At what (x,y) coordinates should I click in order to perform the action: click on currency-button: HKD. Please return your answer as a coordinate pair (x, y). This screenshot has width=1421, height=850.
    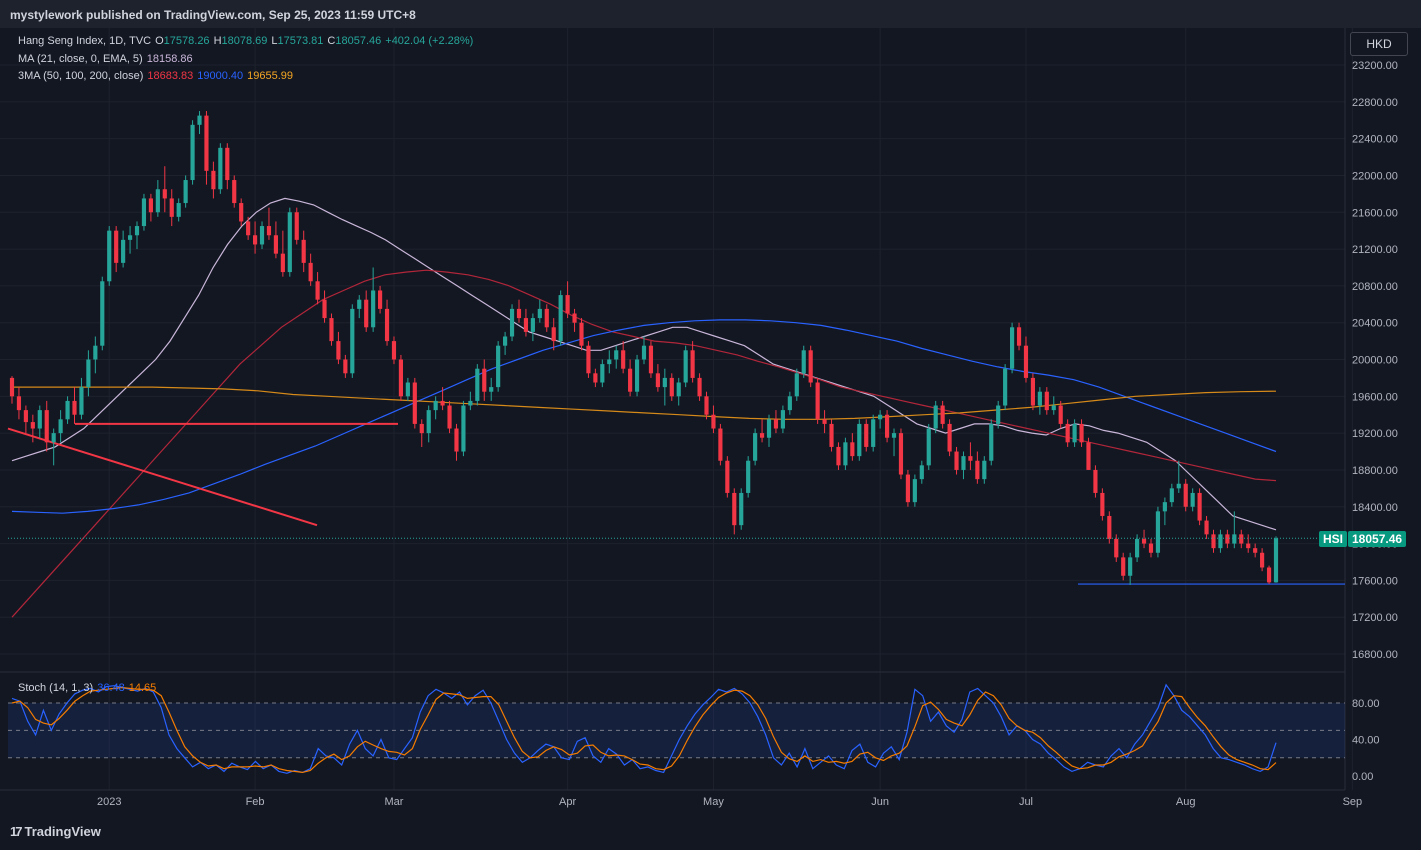
    Looking at the image, I should click on (1379, 44).